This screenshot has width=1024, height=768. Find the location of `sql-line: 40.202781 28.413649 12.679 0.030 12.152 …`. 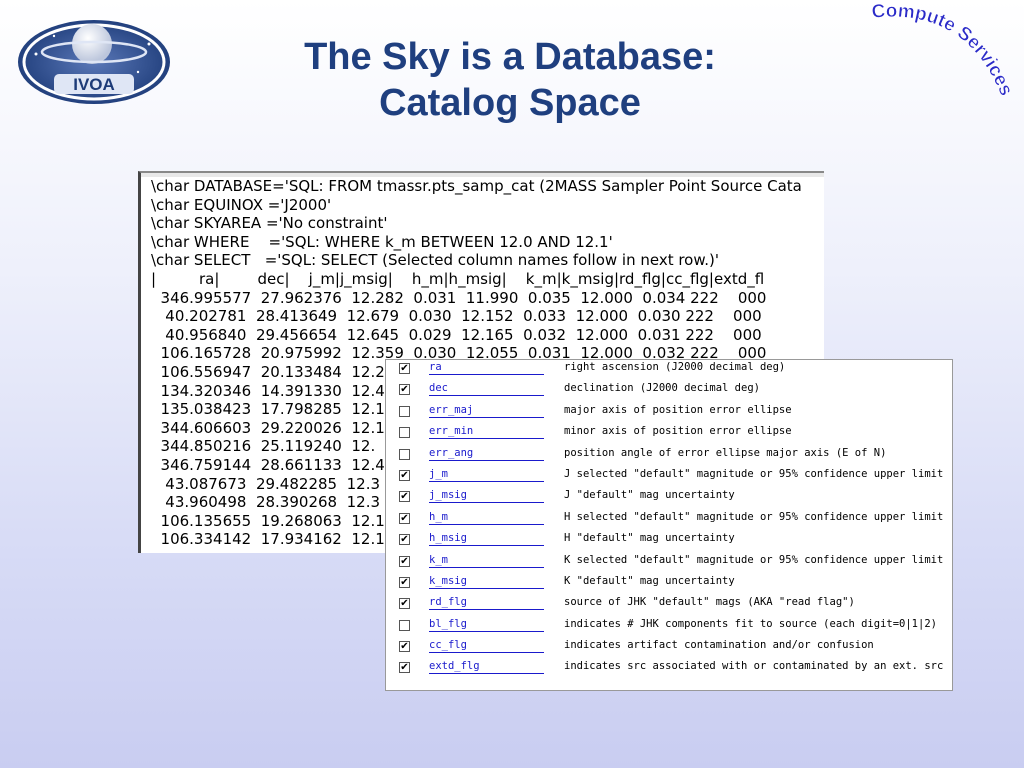

sql-line: 40.202781 28.413649 12.679 0.030 12.152 … is located at coordinates (456, 316).